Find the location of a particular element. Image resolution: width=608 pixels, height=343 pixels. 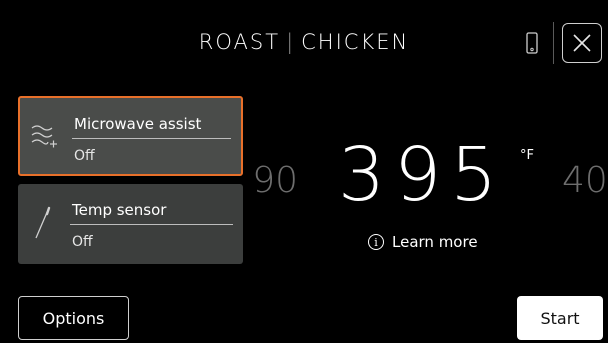

page-title: ROAST | CHICKEN is located at coordinates (304, 42).